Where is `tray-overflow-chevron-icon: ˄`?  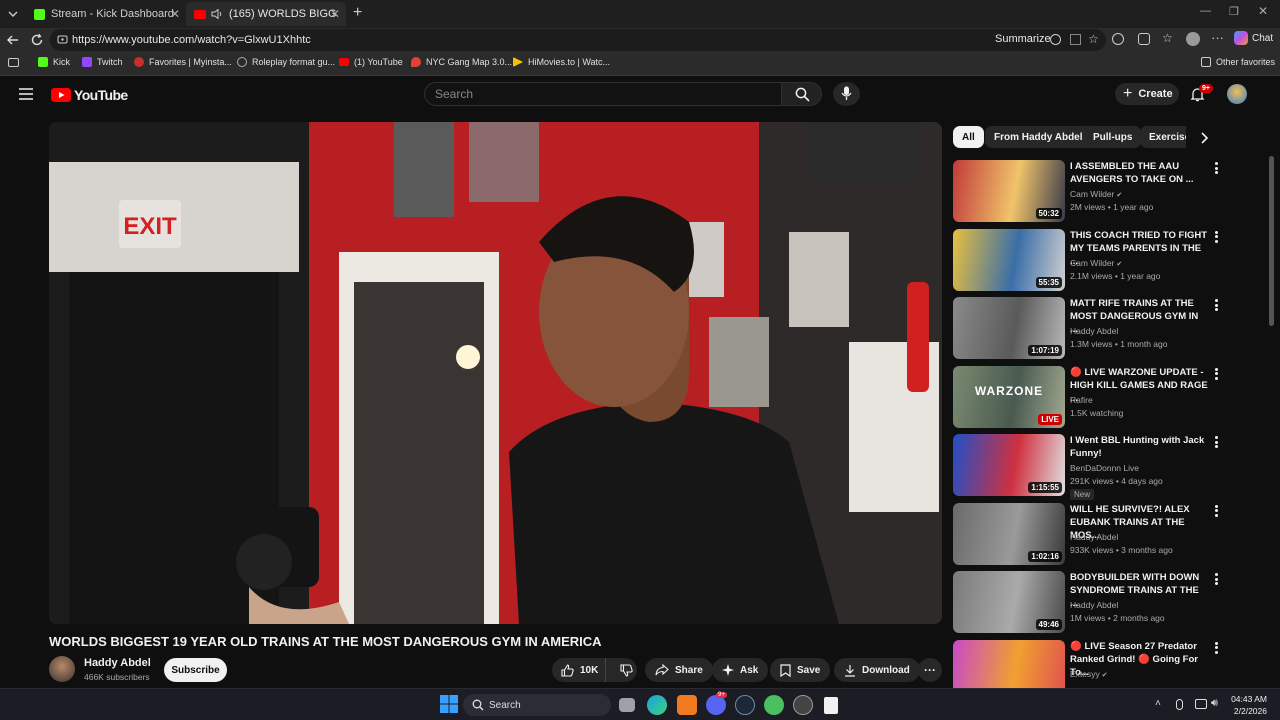 tray-overflow-chevron-icon: ˄ is located at coordinates (1158, 703).